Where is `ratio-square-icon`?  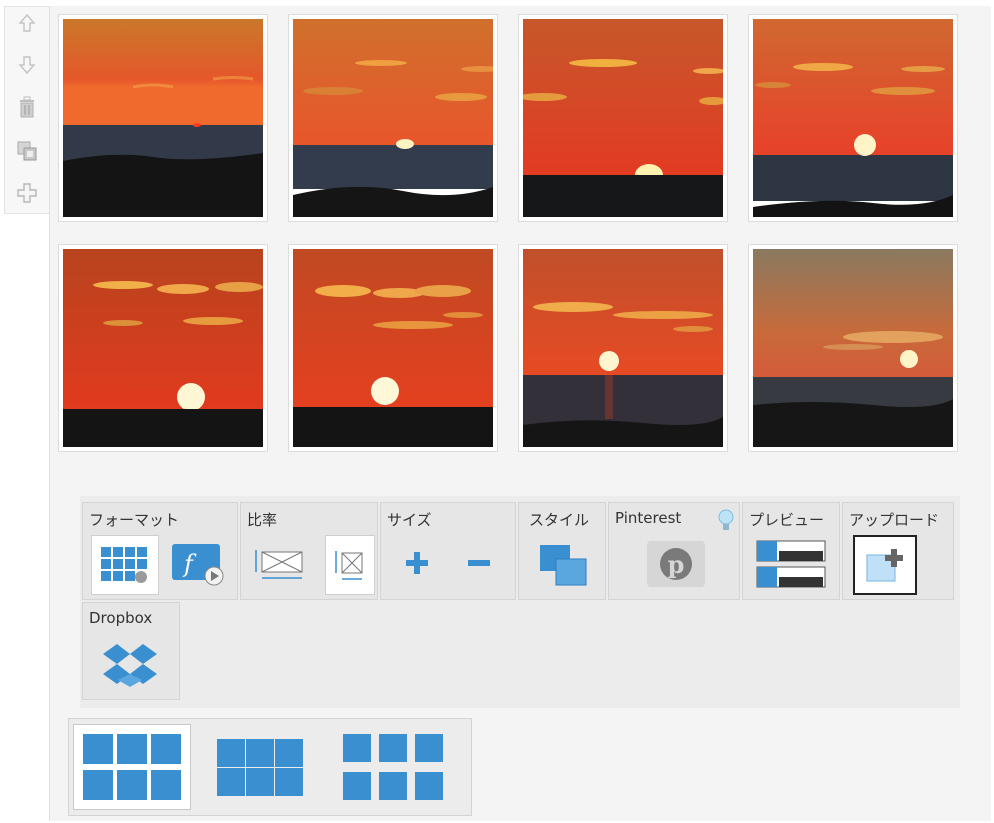 ratio-square-icon is located at coordinates (349, 565).